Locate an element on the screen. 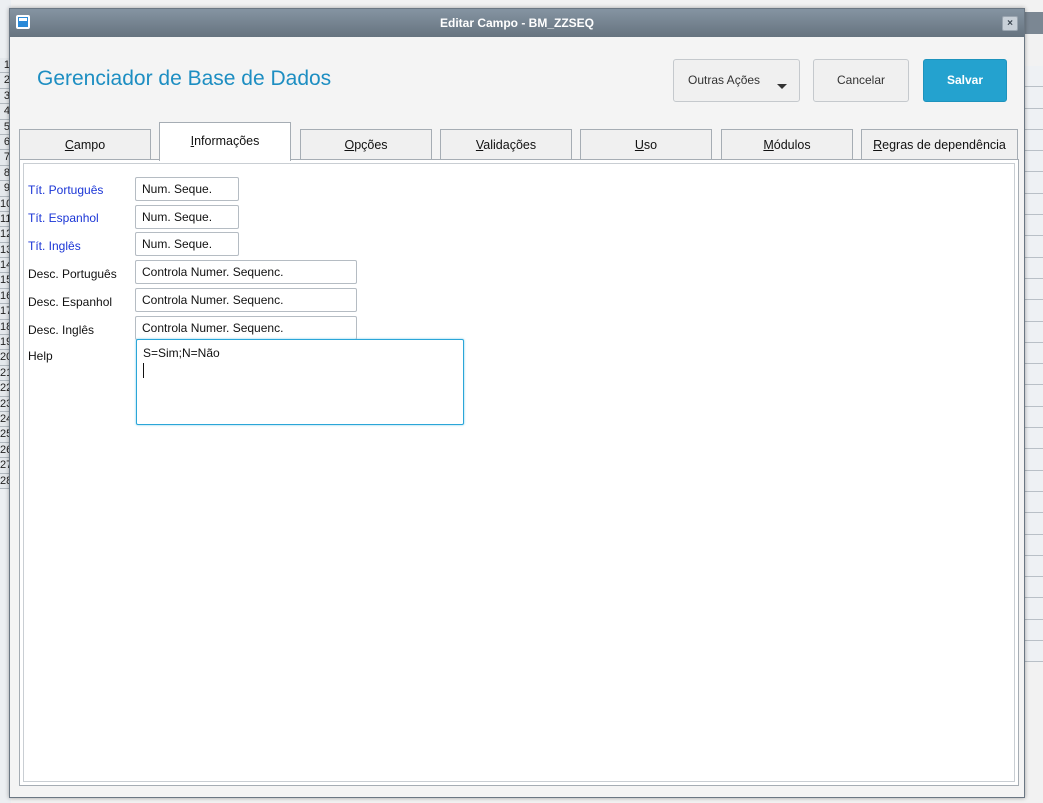 The height and width of the screenshot is (803, 1043). tit-espanhol-label: Tít. Espanhol is located at coordinates (63, 218).